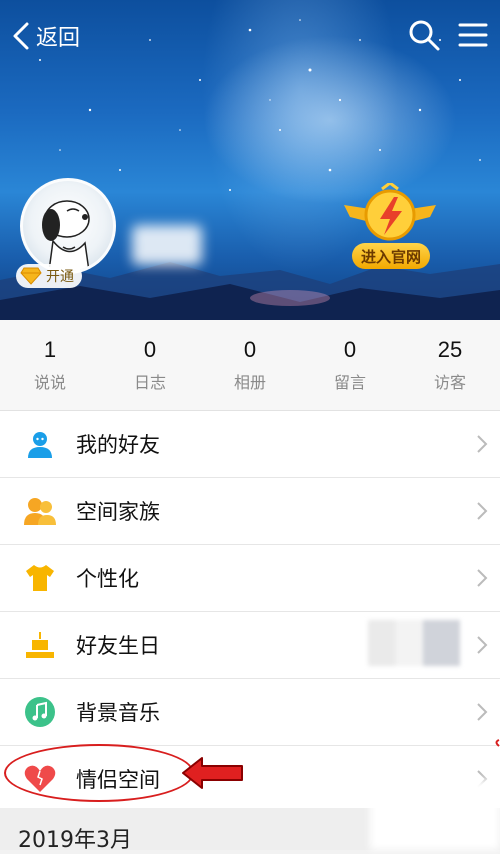 This screenshot has height=854, width=500. What do you see at coordinates (118, 512) in the screenshot?
I see `menu-item-label: 空间家族` at bounding box center [118, 512].